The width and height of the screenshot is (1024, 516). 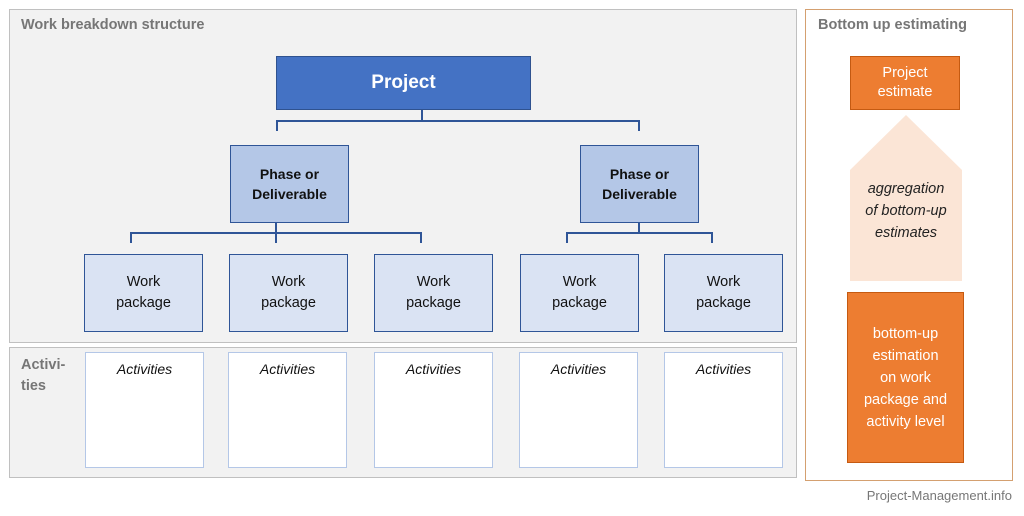 I want to click on activities-label-line1: Activi-, so click(x=43, y=365).